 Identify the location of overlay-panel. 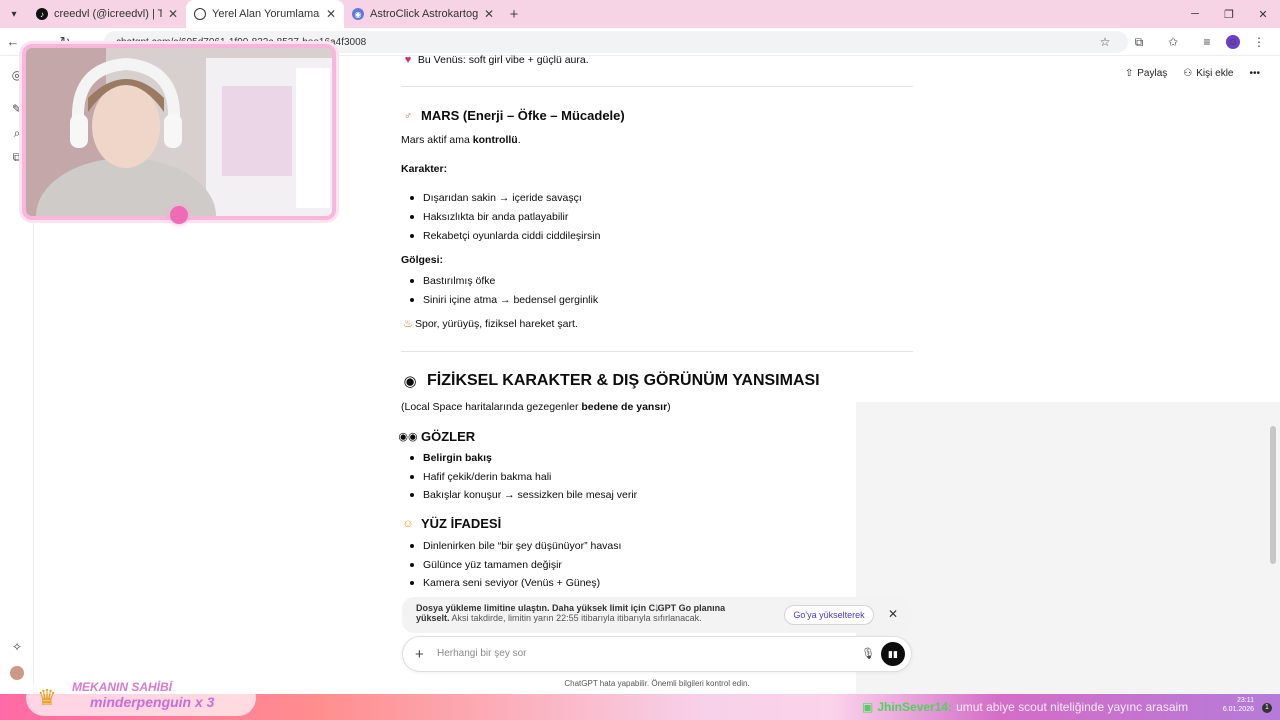
(1068, 548).